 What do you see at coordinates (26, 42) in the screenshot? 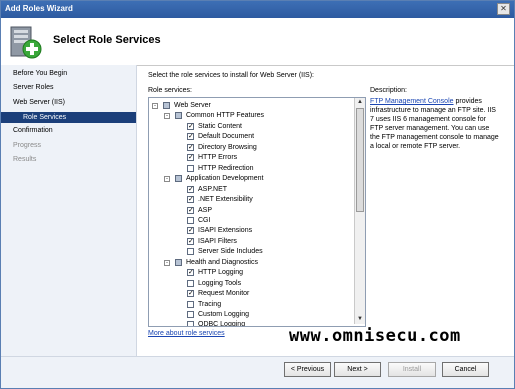
I see `server-add-icon` at bounding box center [26, 42].